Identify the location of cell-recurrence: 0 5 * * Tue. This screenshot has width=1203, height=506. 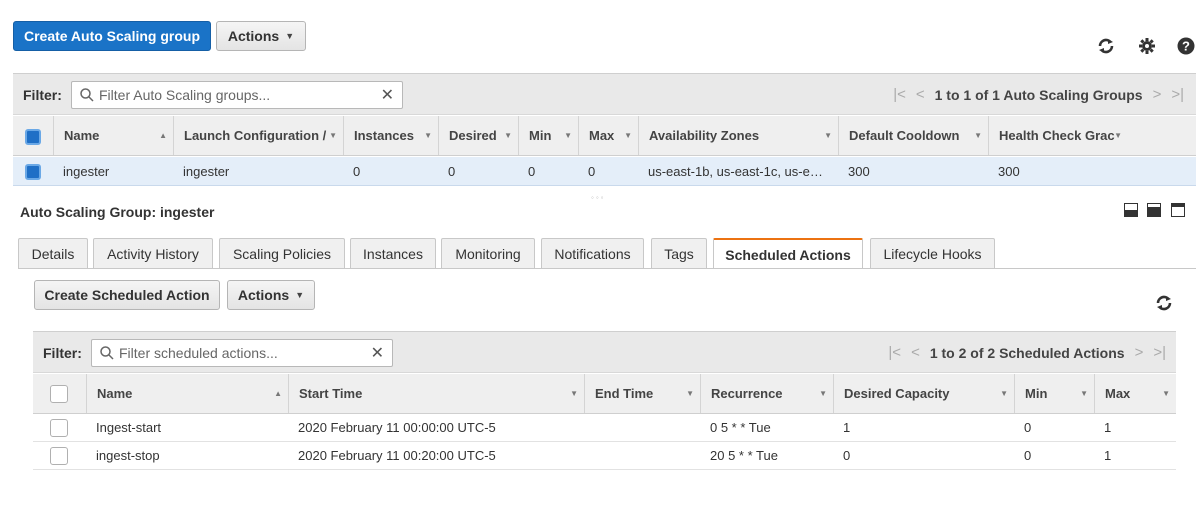
(740, 427).